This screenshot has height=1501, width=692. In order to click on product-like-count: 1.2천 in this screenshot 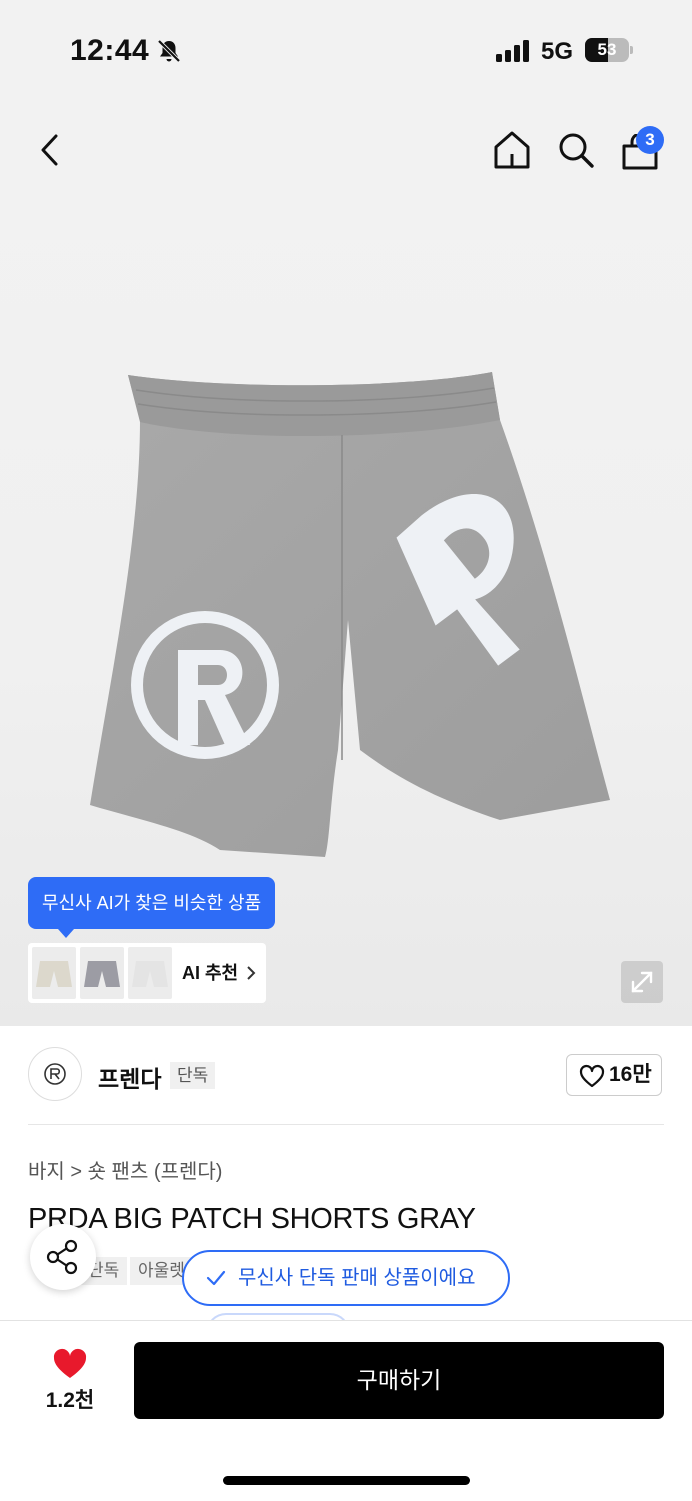, I will do `click(70, 1400)`.